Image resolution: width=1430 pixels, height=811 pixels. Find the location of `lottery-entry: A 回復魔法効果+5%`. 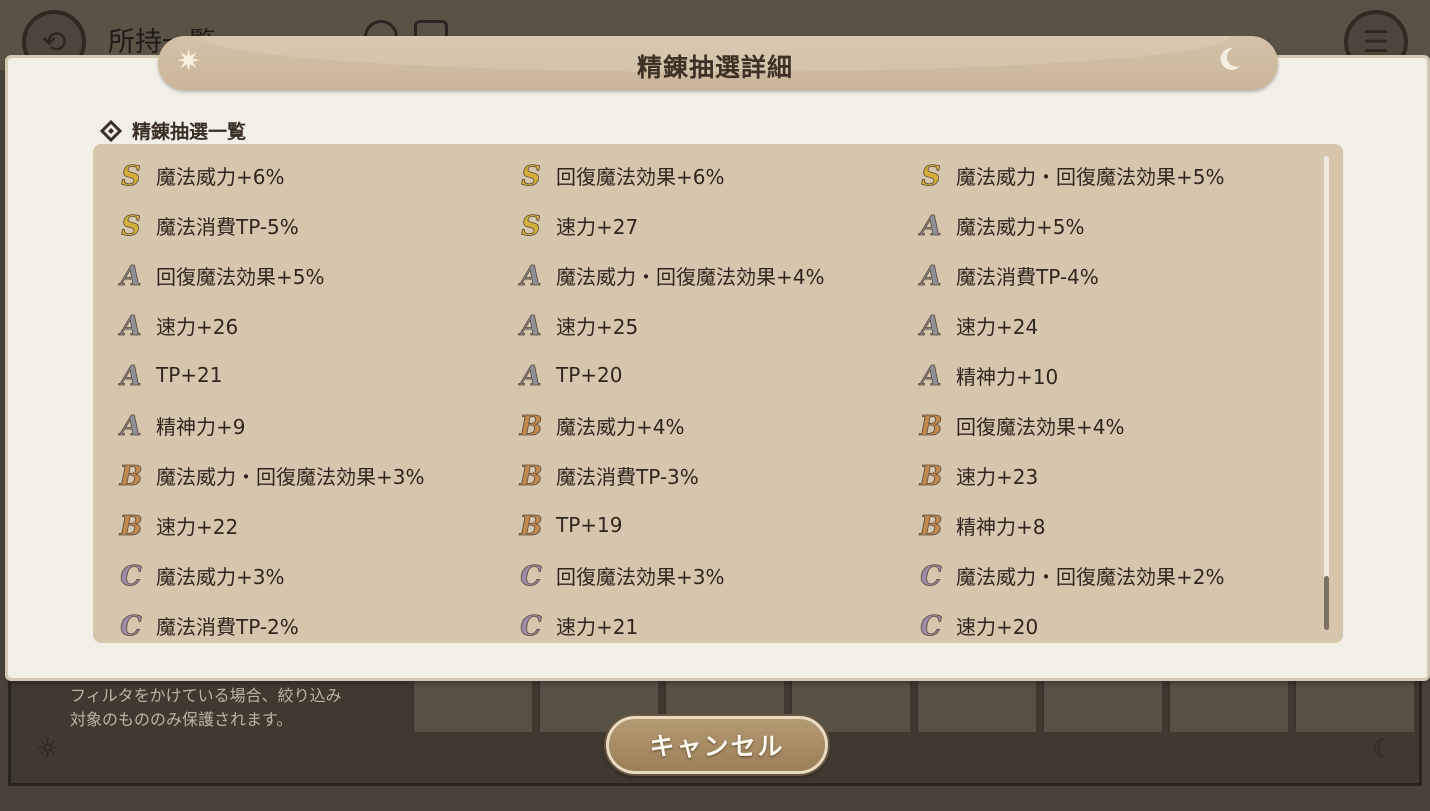

lottery-entry: A 回復魔法効果+5% is located at coordinates (221, 275).